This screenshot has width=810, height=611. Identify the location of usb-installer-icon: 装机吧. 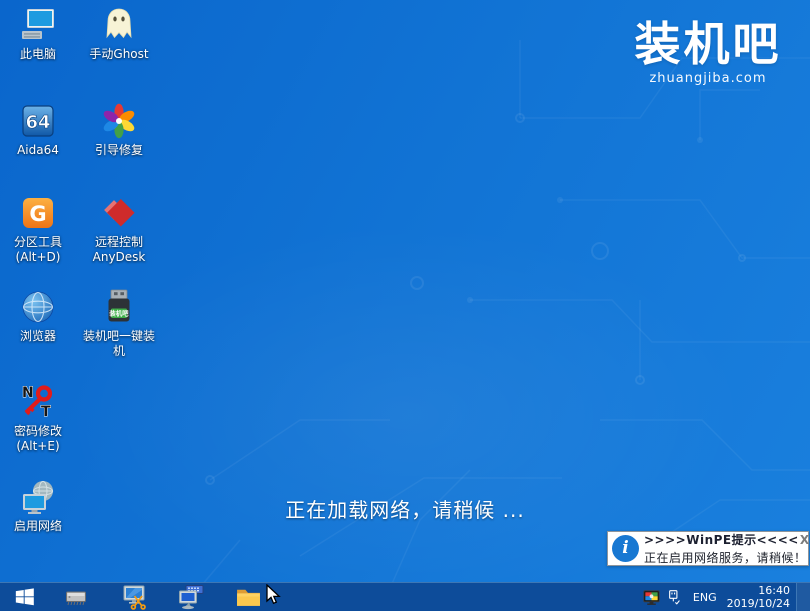
(119, 307).